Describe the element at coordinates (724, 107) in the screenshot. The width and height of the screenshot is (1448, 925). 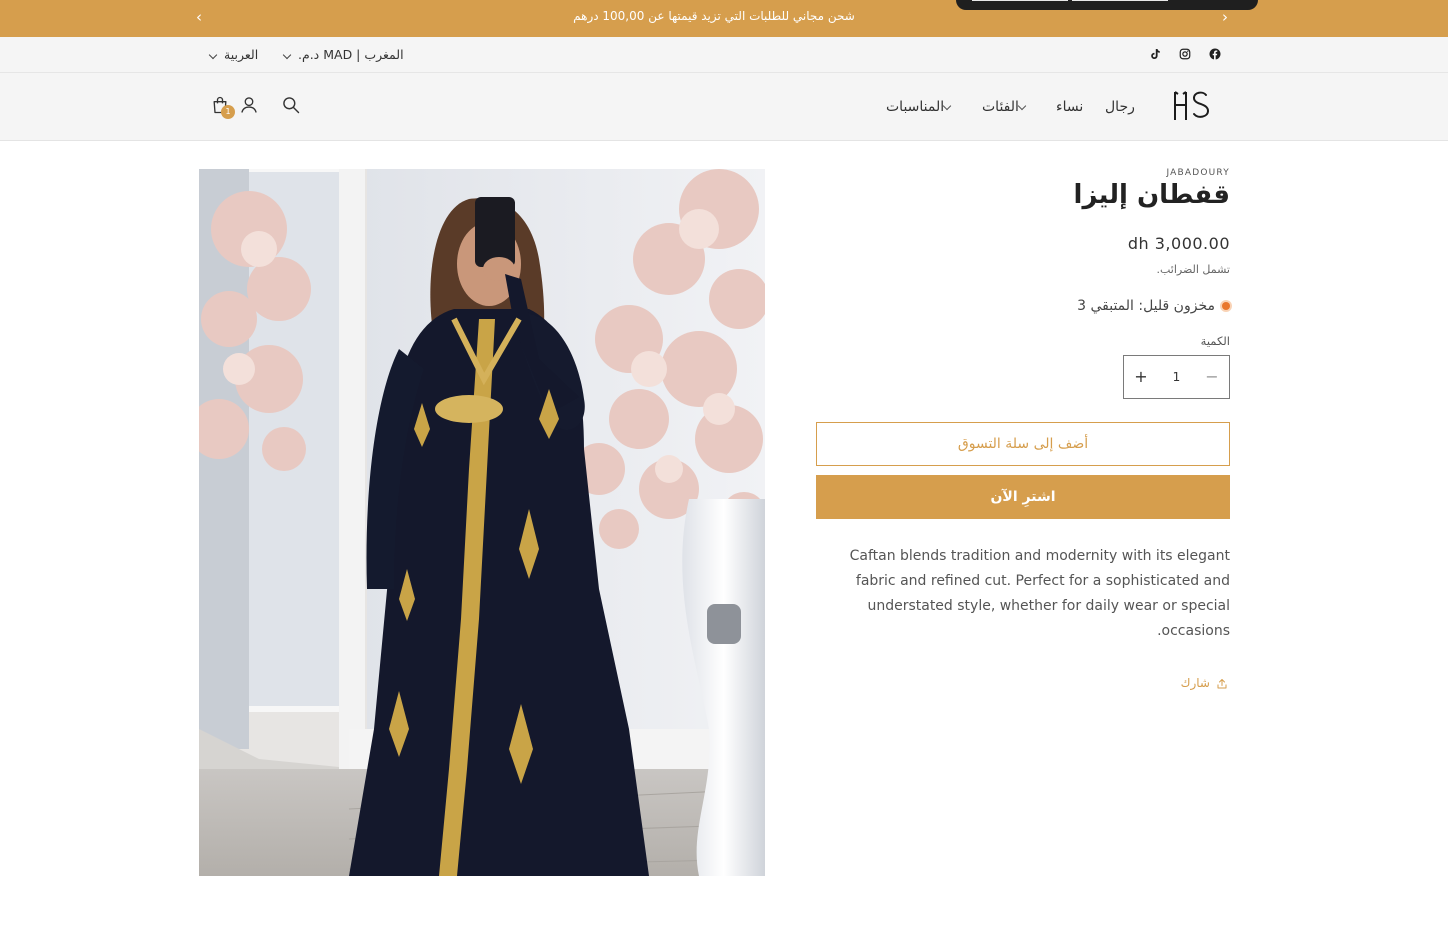
I see `site-header: المناسبات الفئات نساء رجال` at that location.